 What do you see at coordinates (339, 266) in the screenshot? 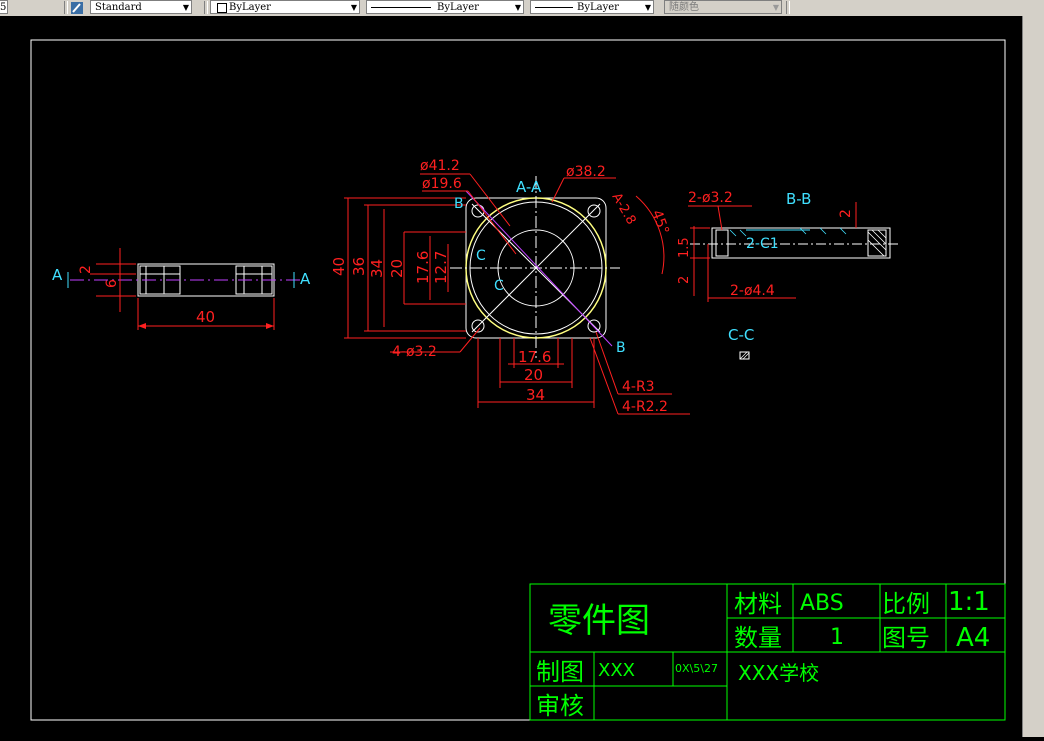
I see `front-dim-40: 40` at bounding box center [339, 266].